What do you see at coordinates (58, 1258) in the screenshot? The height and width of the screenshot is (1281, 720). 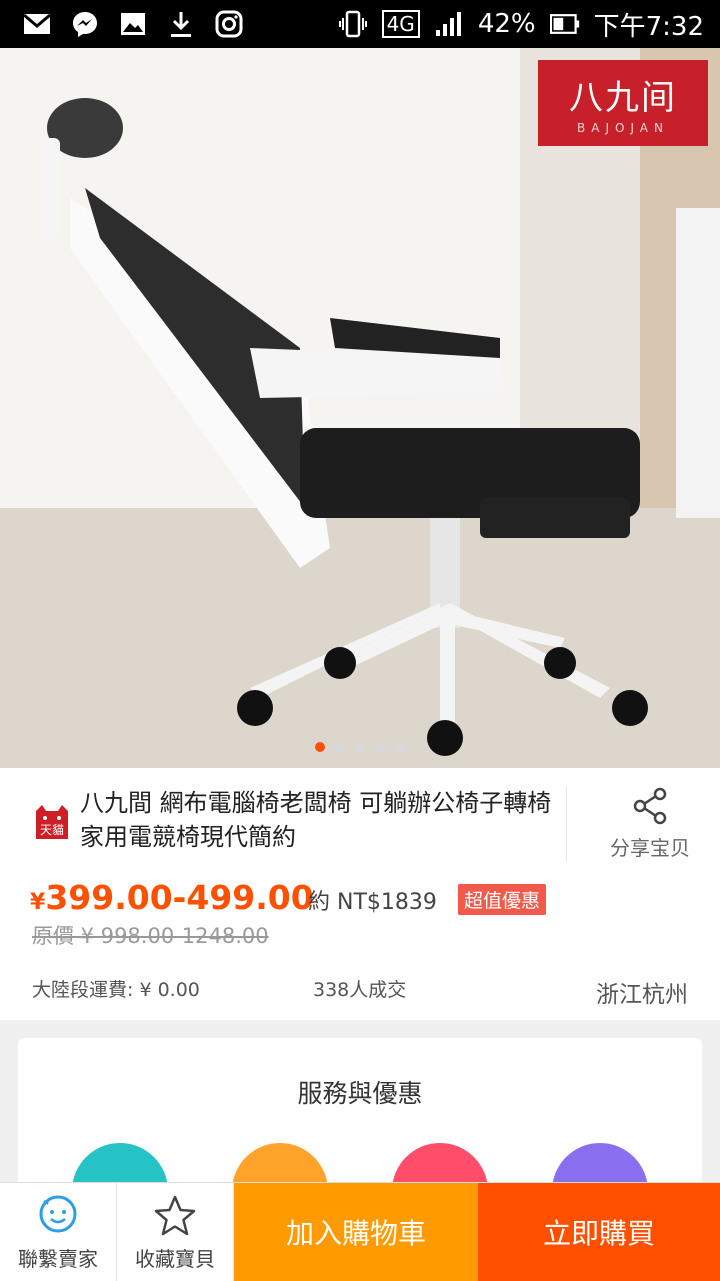 I see `contact-seller-label: 聯繫賣家` at bounding box center [58, 1258].